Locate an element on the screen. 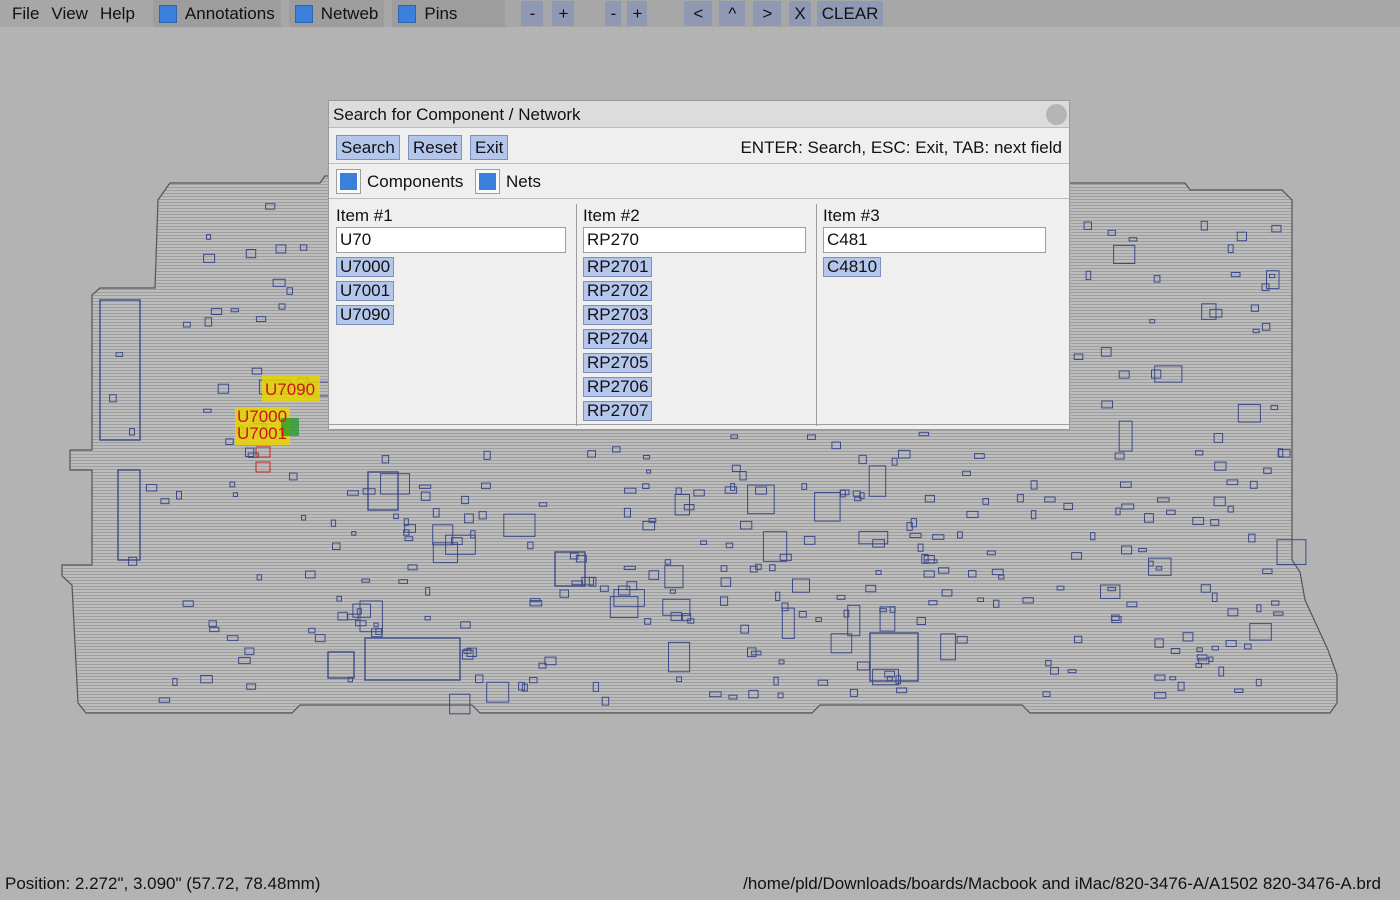 The width and height of the screenshot is (1400, 900). menu-view: View is located at coordinates (69, 13).